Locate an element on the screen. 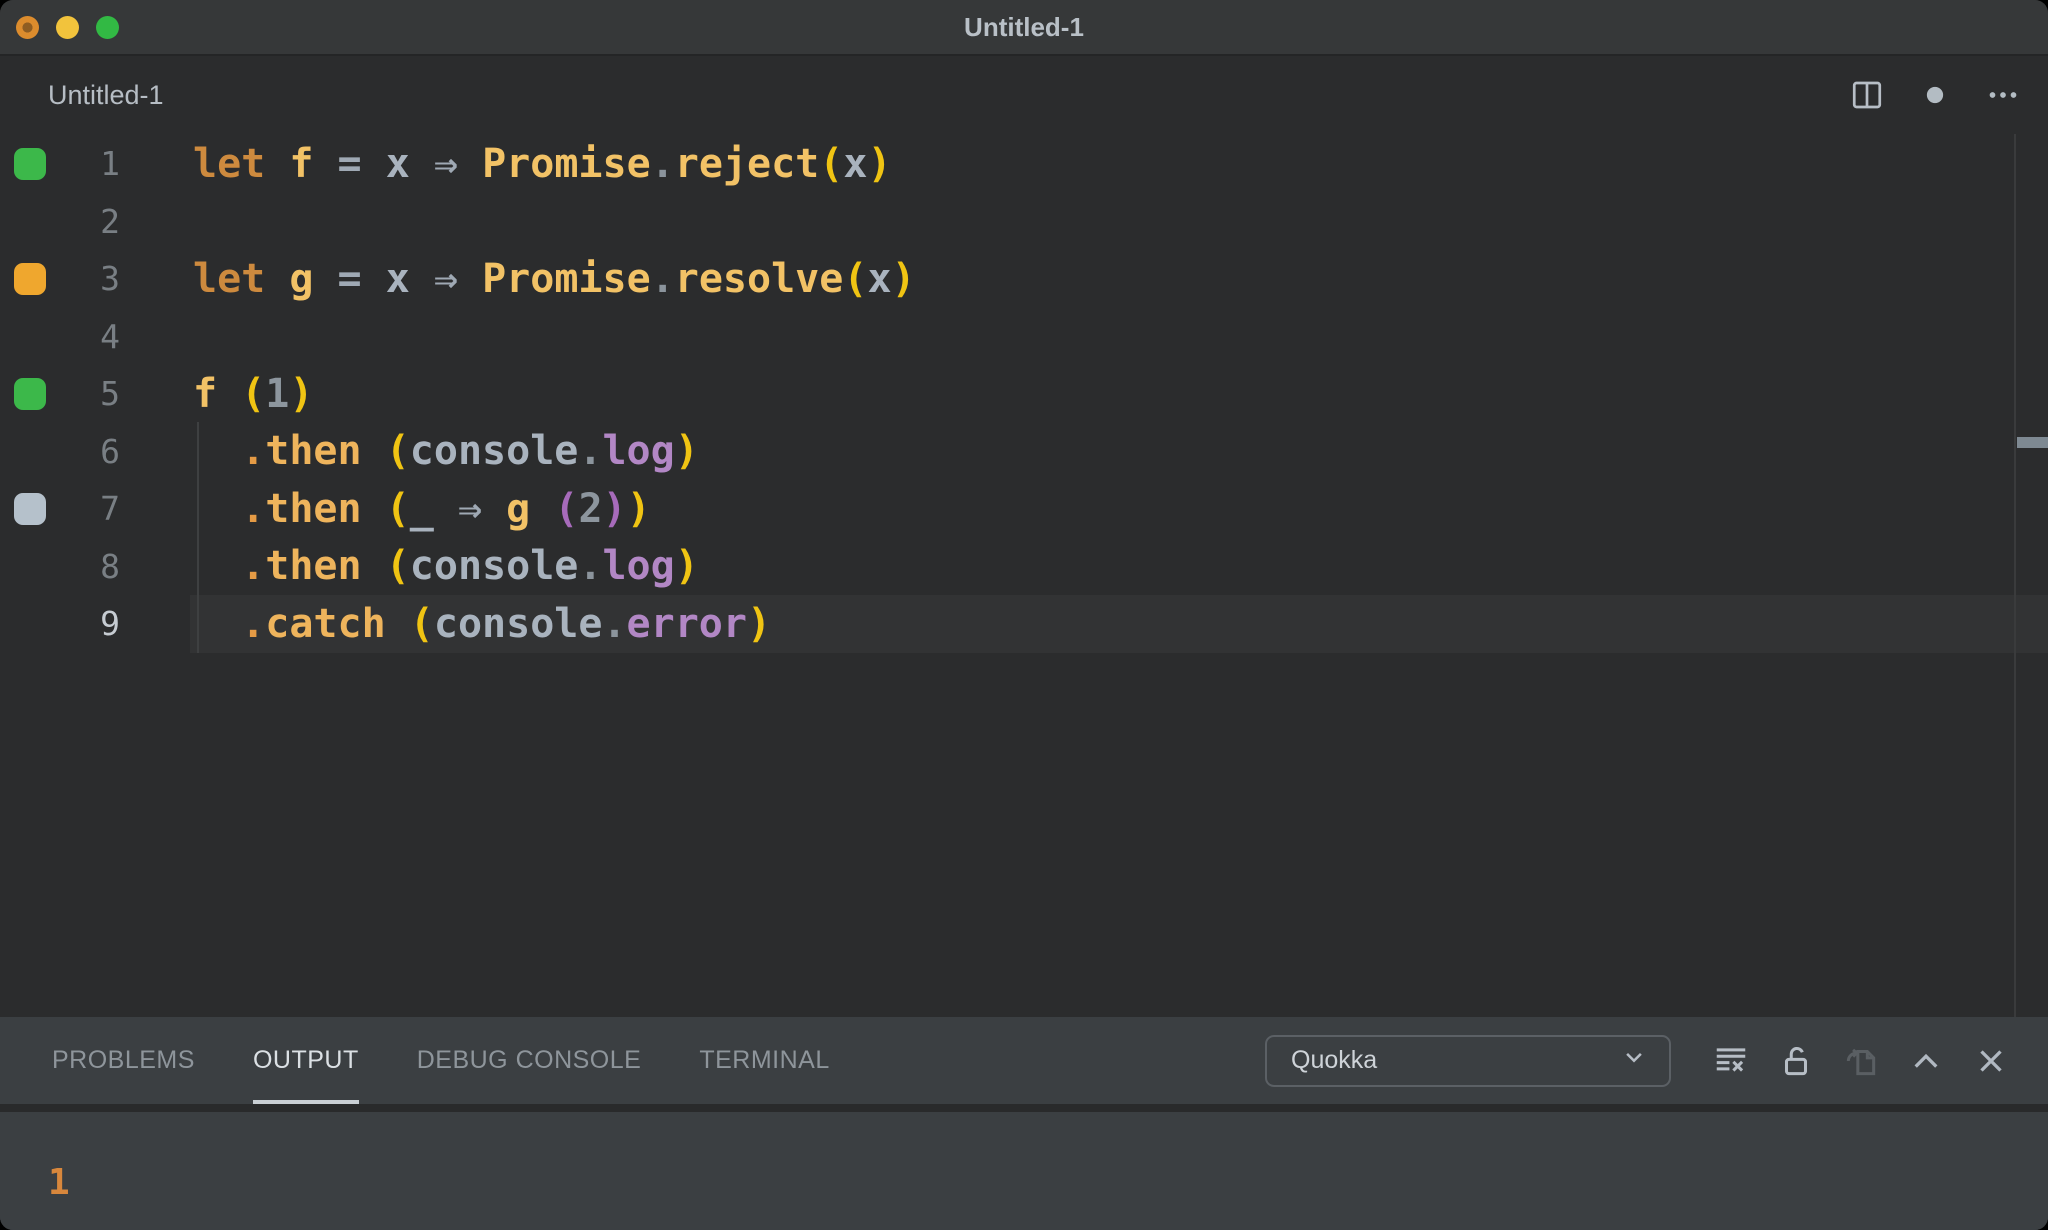 The image size is (2048, 1230). quokka-marker-orange is located at coordinates (30, 278).